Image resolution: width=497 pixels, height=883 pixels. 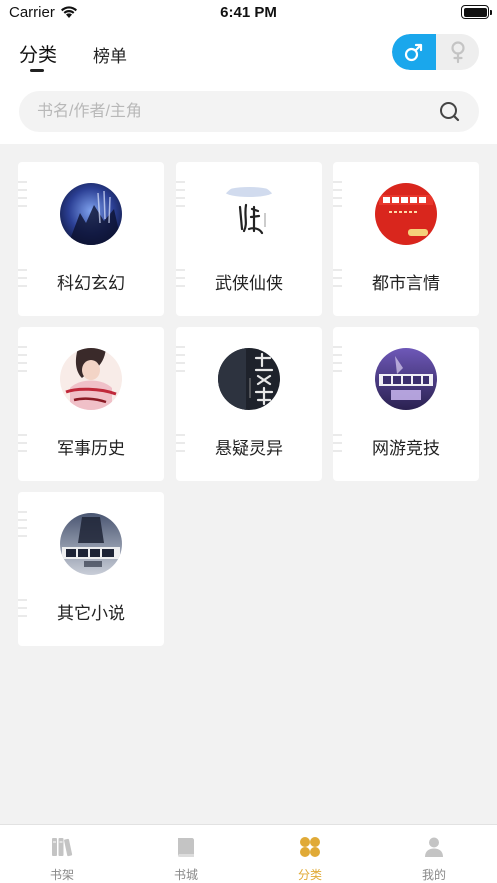 What do you see at coordinates (62, 847) in the screenshot?
I see `bookshelf-icon` at bounding box center [62, 847].